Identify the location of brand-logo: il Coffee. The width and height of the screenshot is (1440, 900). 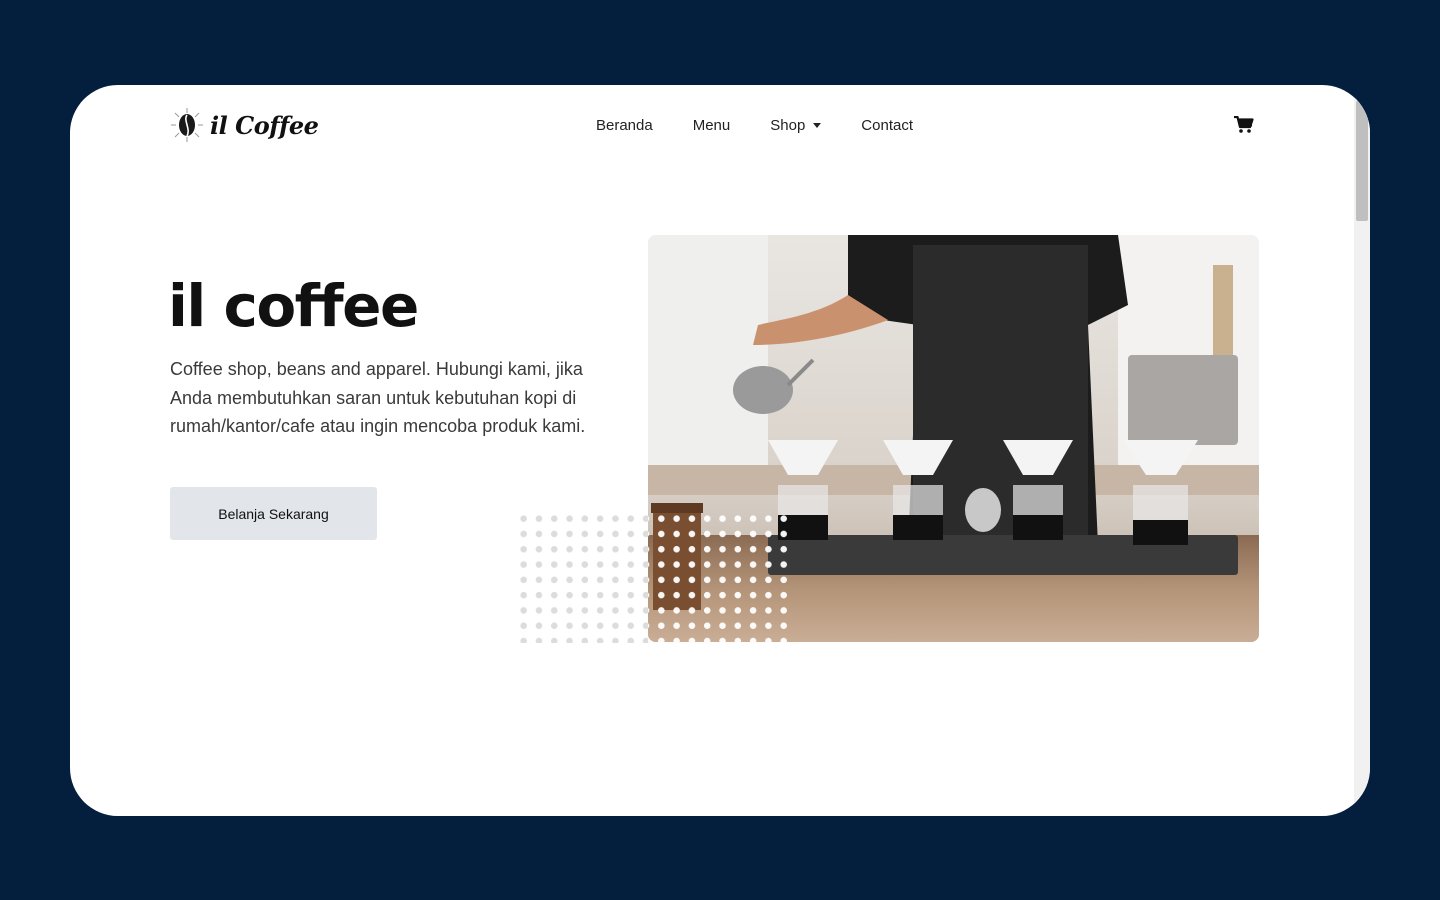
(244, 125).